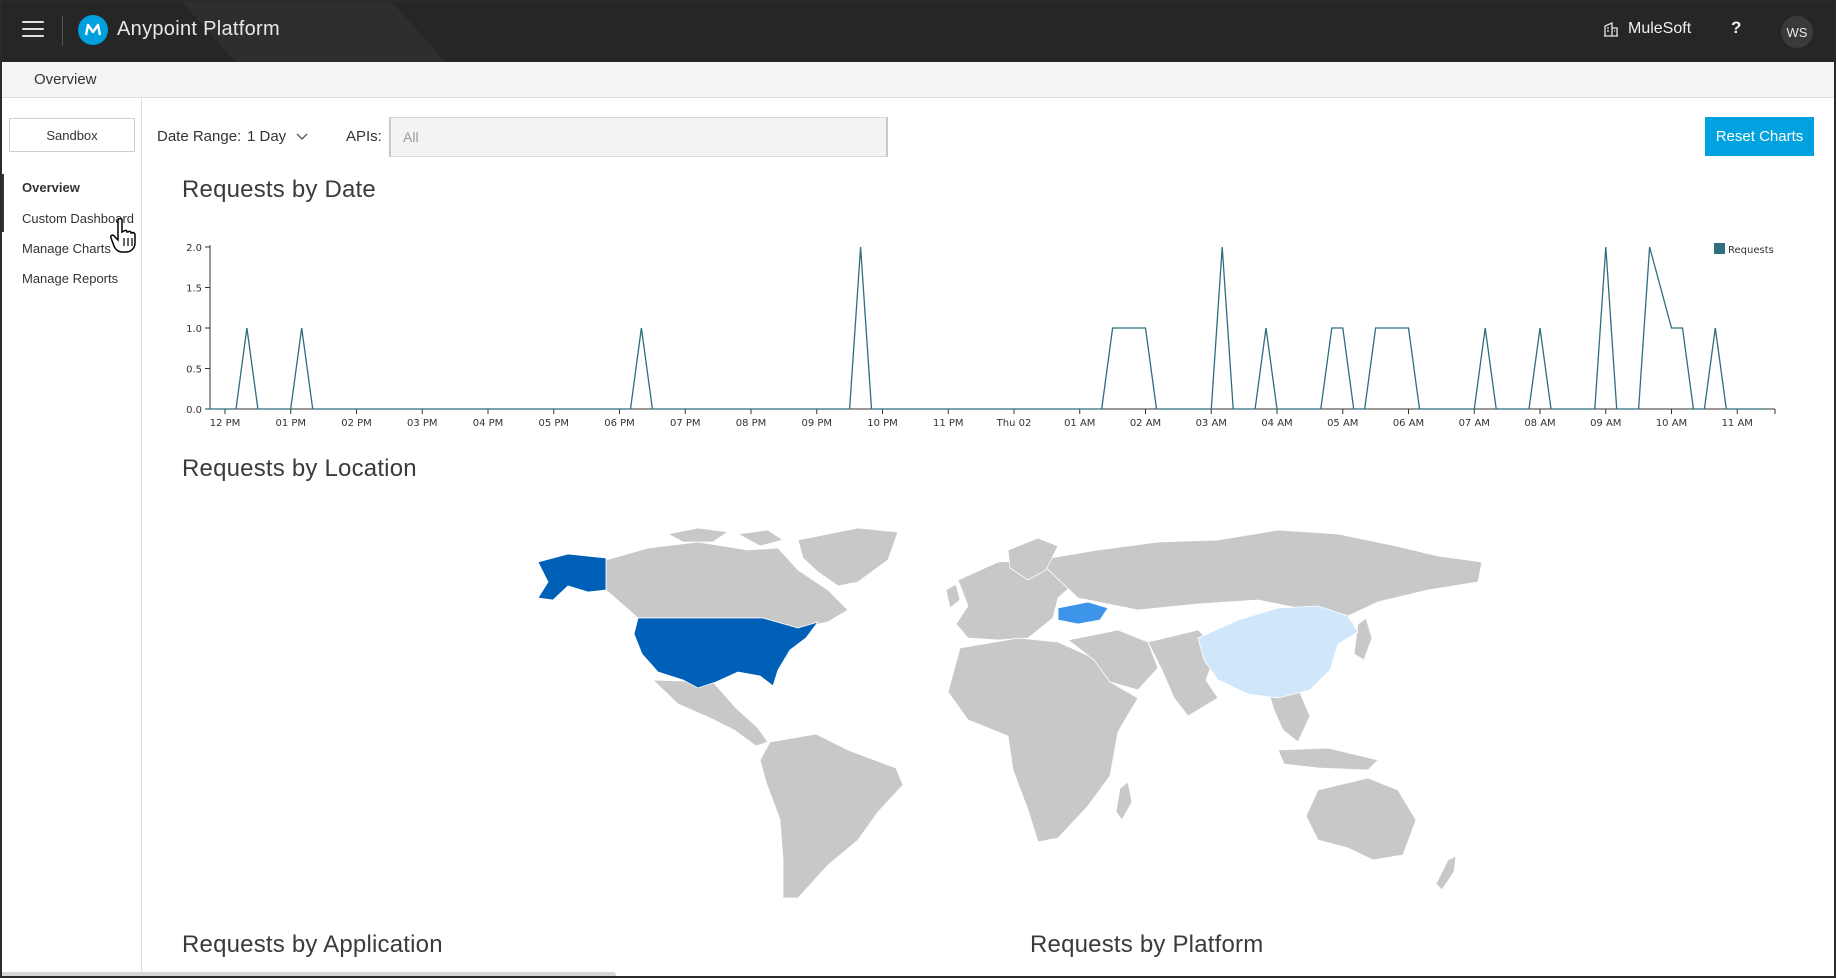  Describe the element at coordinates (1278, 652) in the screenshot. I see `map-region-china` at that location.